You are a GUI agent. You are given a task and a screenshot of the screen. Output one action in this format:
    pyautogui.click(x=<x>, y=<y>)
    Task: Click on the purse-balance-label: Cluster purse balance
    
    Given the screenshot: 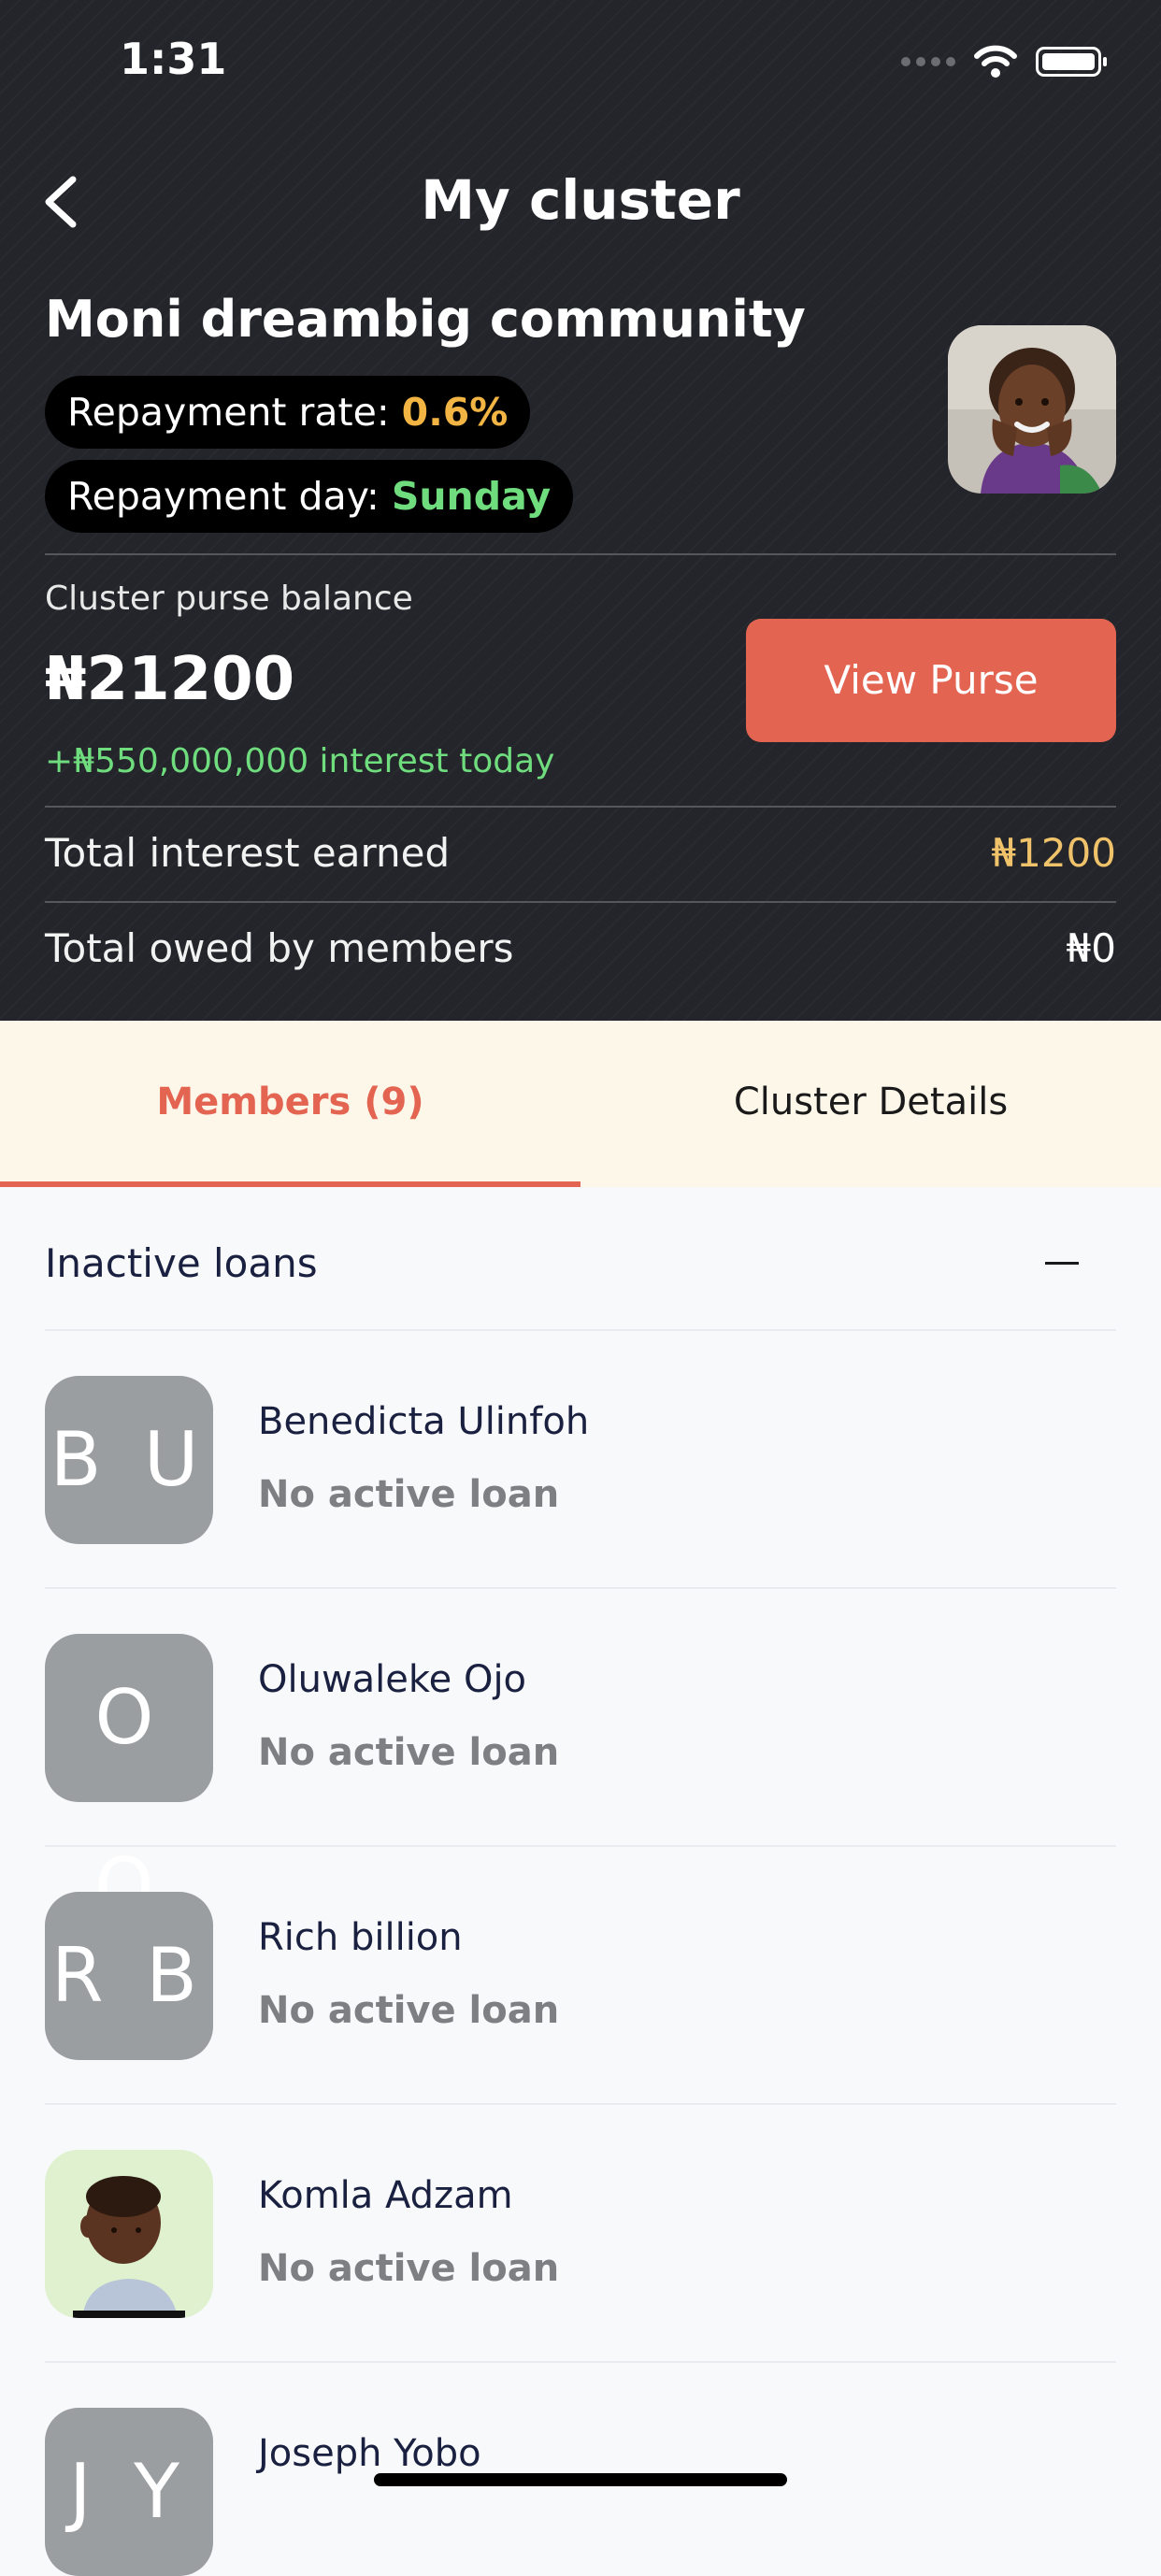 What is the action you would take?
    pyautogui.click(x=229, y=599)
    